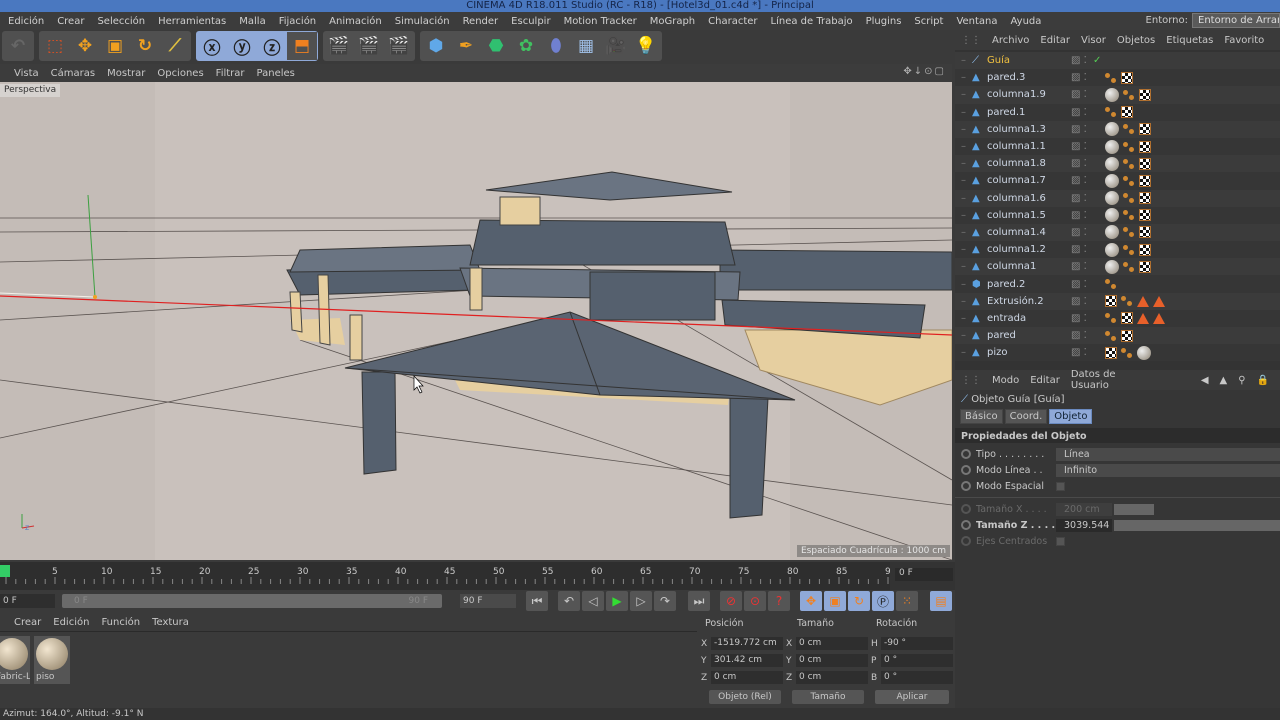  I want to click on move-icon: ✥, so click(85, 46).